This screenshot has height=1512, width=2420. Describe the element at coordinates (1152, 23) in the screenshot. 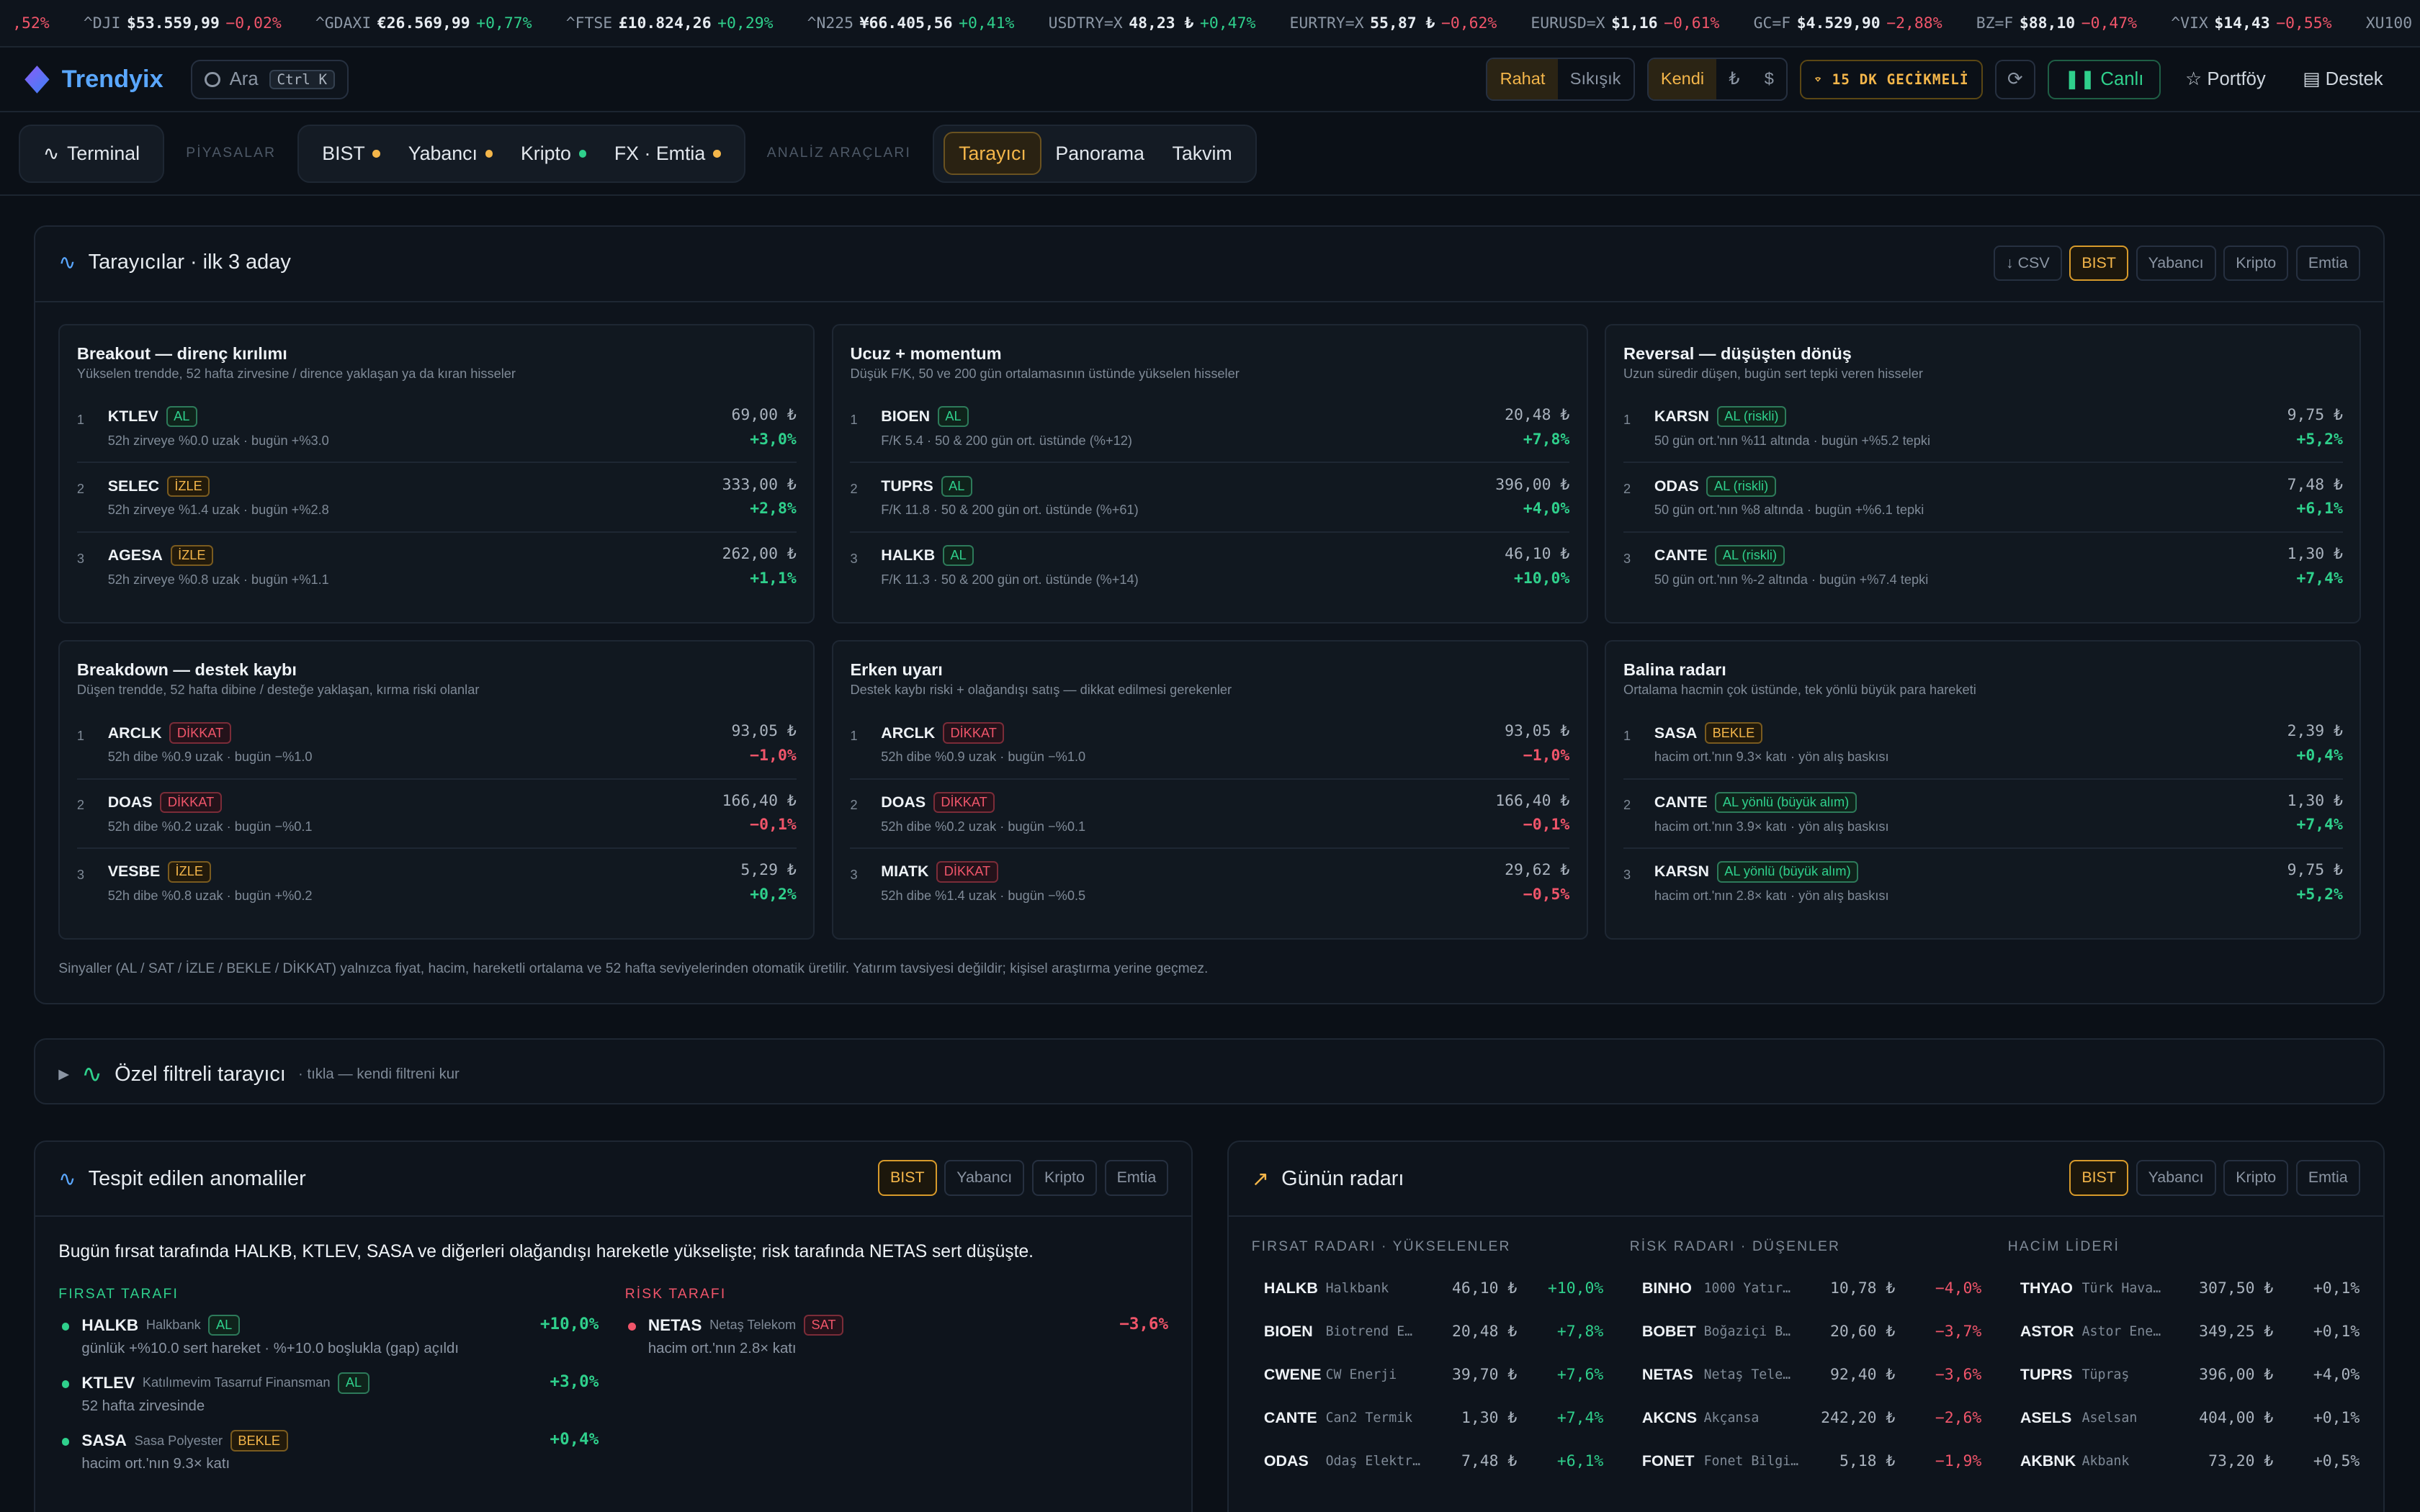

I see `ticker-item: USDTRY=X 48,23 ₺ +0,47%` at that location.